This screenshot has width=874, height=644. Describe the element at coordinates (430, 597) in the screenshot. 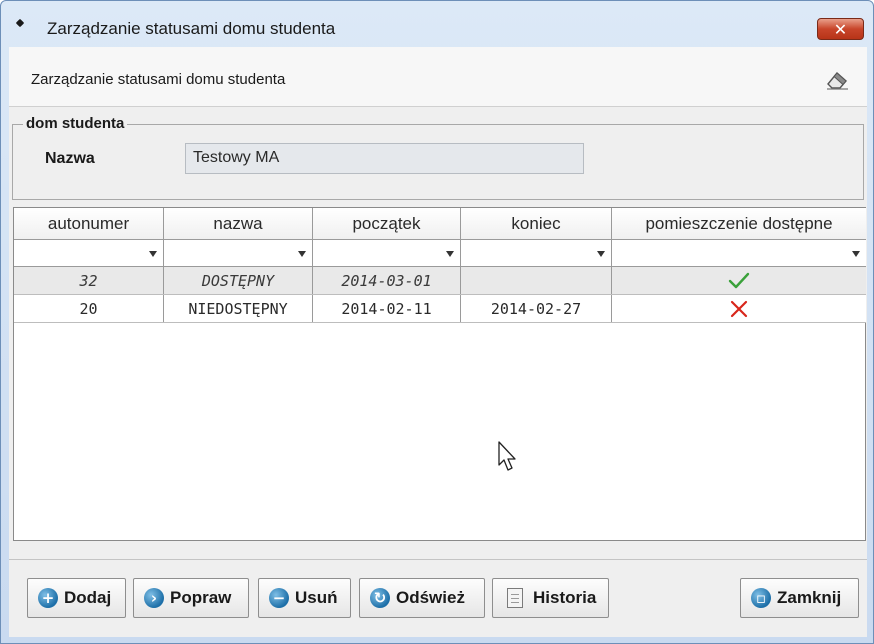

I see `refresh-button-label: Odśwież` at that location.